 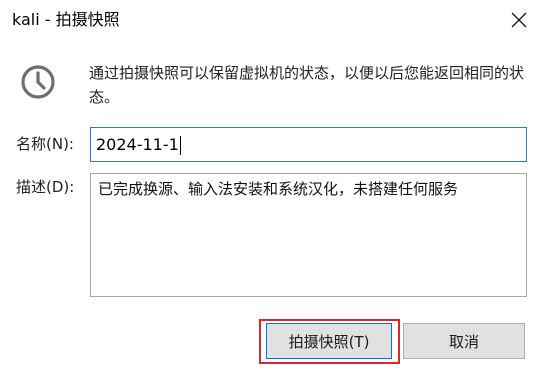 What do you see at coordinates (464, 341) in the screenshot?
I see `cancel-button: 取消` at bounding box center [464, 341].